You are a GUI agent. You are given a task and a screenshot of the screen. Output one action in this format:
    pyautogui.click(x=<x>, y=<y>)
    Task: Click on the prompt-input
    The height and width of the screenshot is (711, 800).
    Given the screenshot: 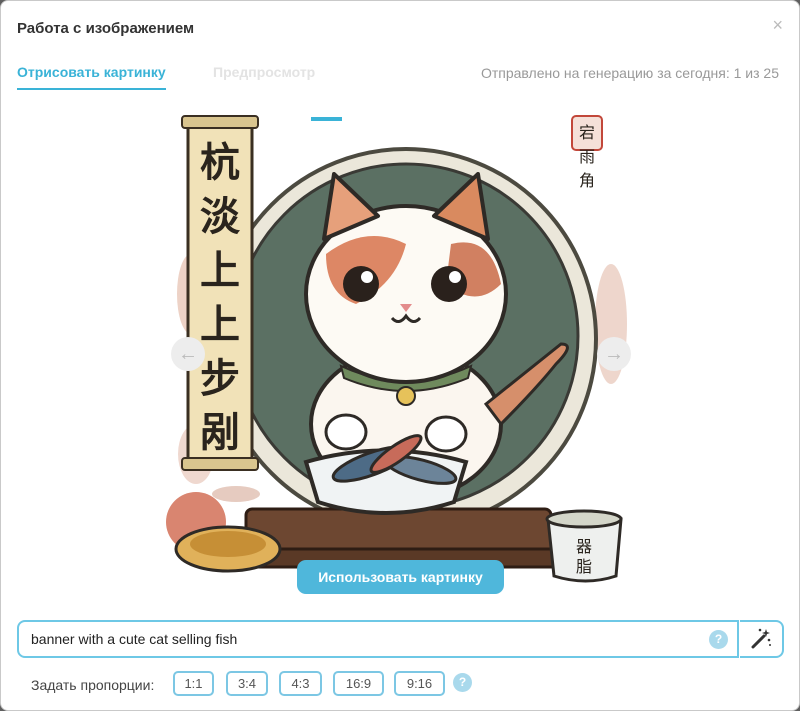 What is the action you would take?
    pyautogui.click(x=361, y=639)
    